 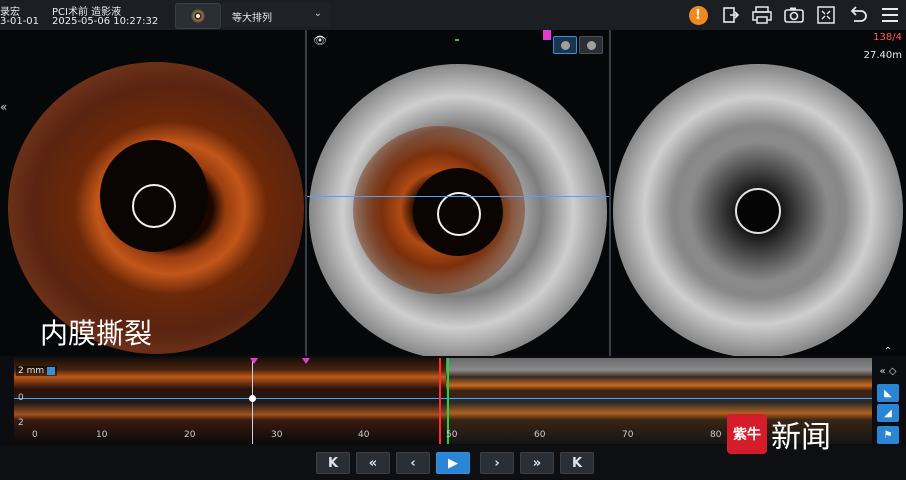 What do you see at coordinates (888, 351) in the screenshot?
I see `expand-up-icon: ⌃` at bounding box center [888, 351].